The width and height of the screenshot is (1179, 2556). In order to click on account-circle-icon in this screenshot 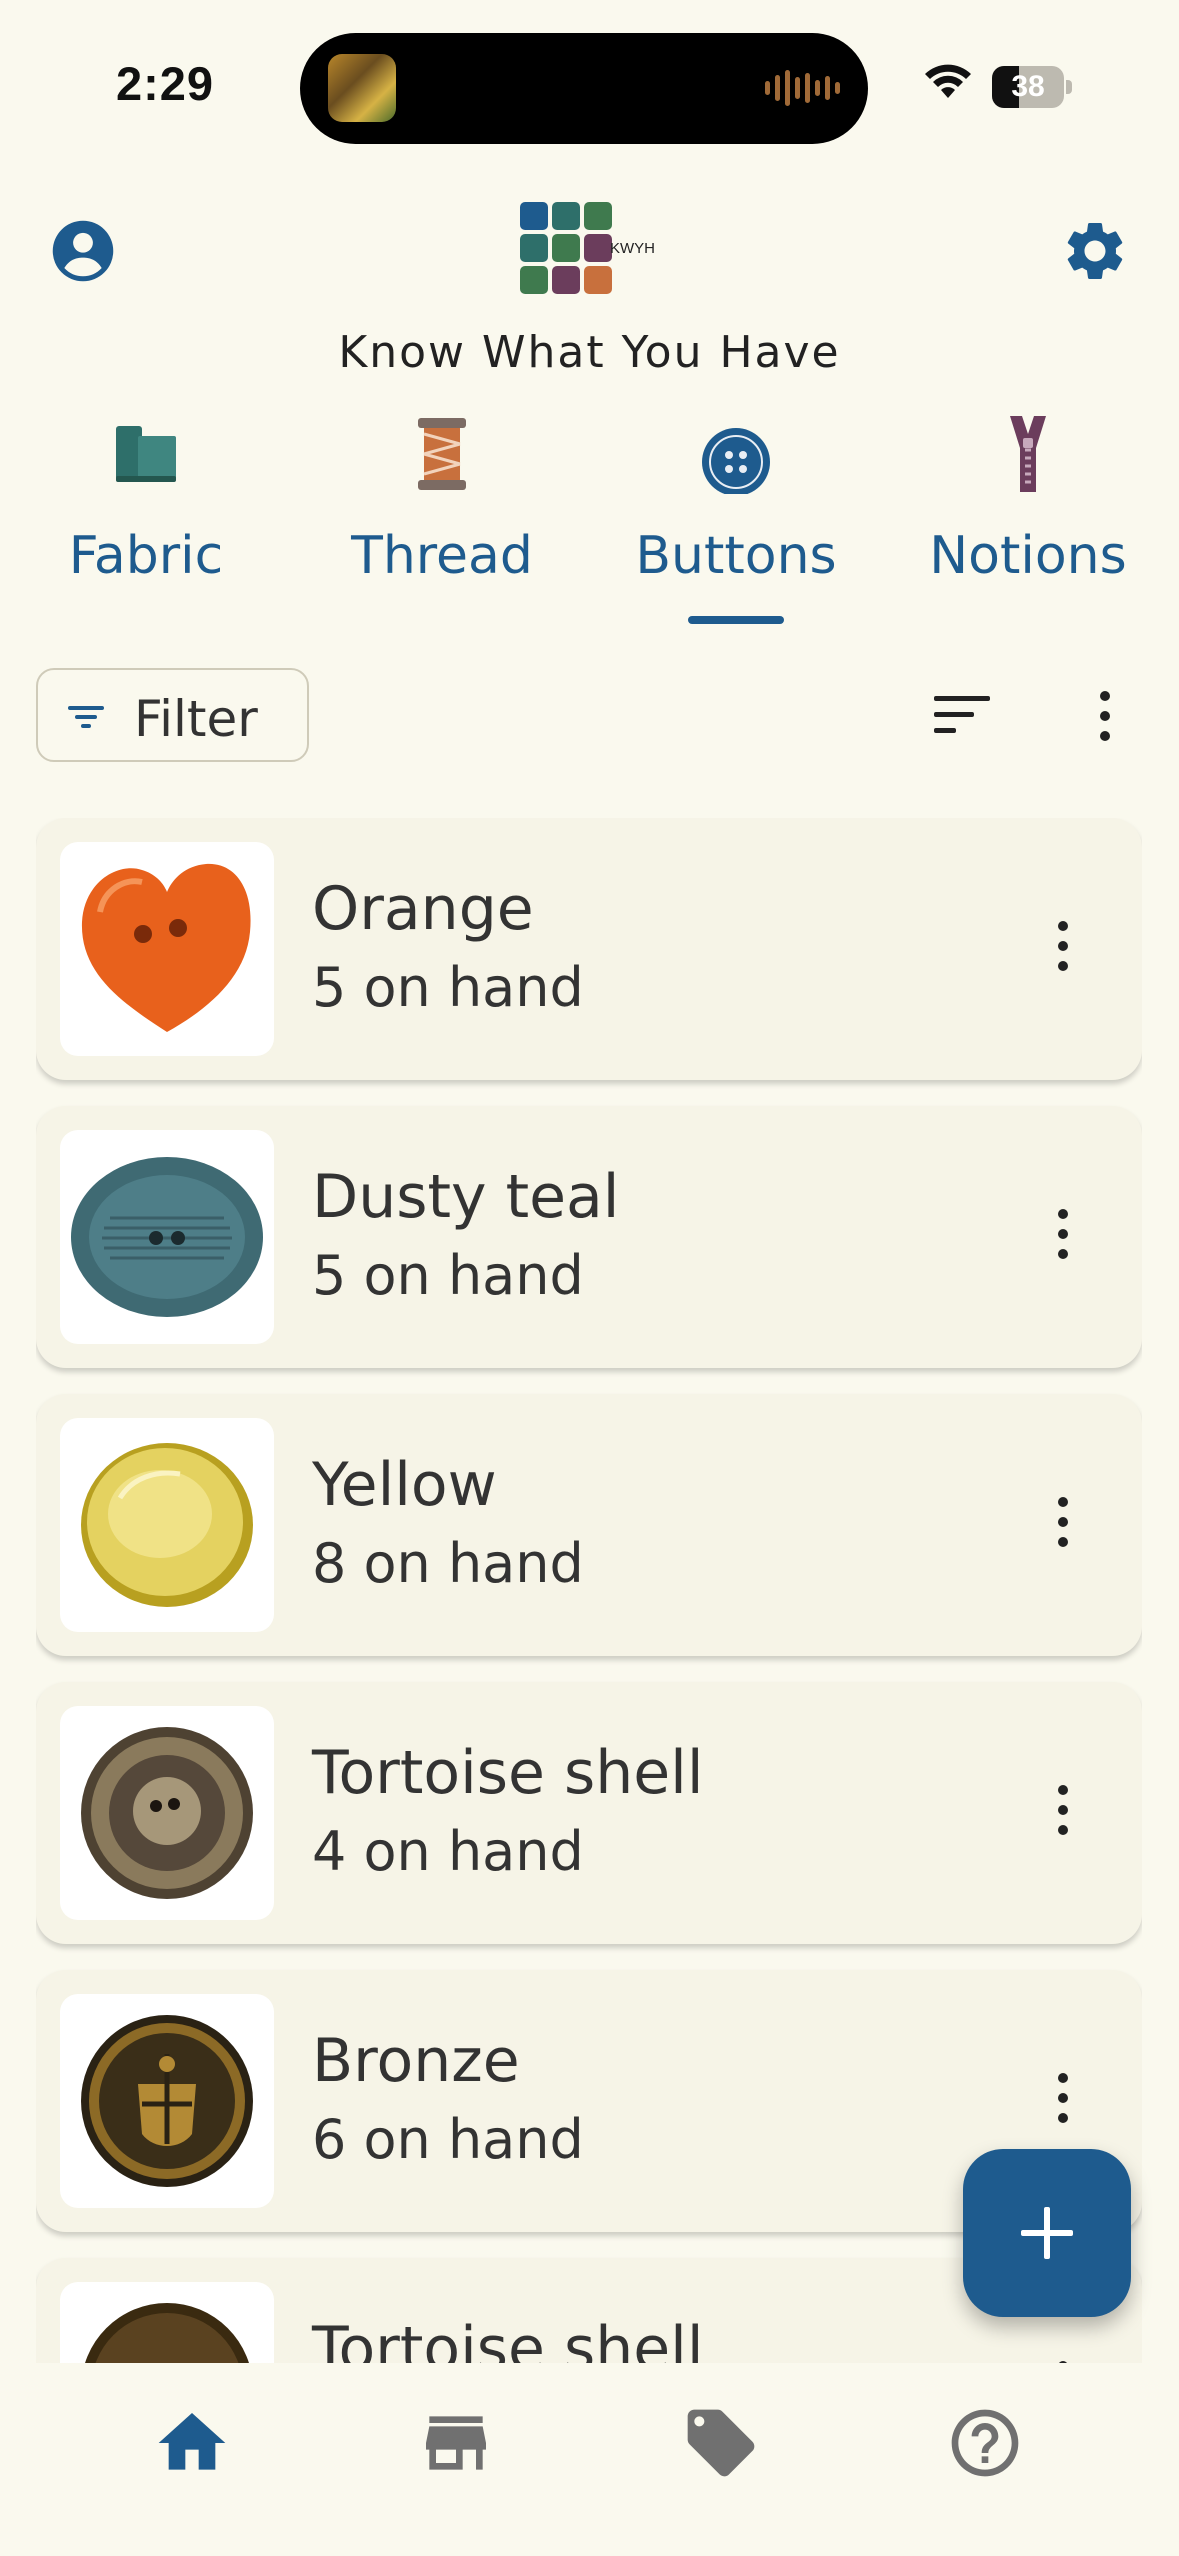, I will do `click(83, 251)`.